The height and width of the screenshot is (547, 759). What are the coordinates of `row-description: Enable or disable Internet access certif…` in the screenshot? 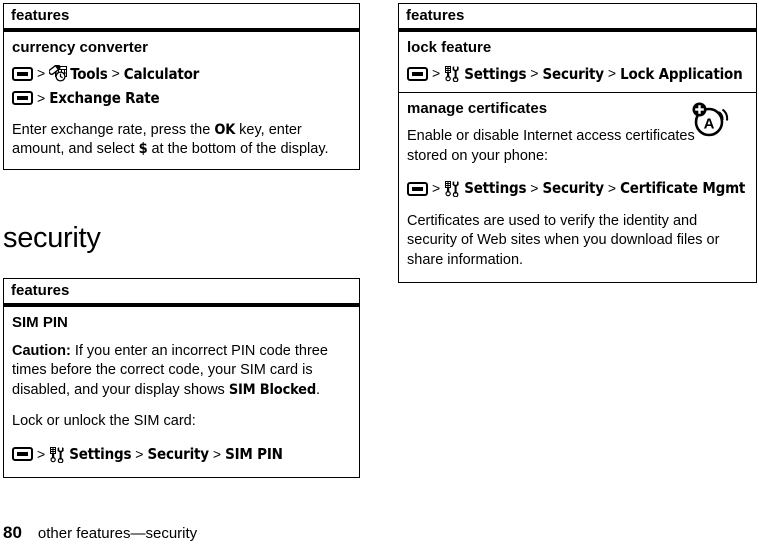 It's located at (551, 146).